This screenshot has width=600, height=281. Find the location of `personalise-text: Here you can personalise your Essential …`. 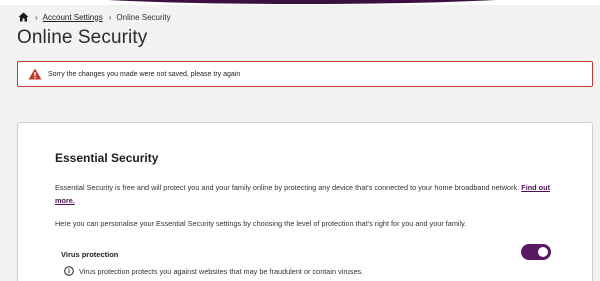

personalise-text: Here you can personalise your Essential … is located at coordinates (261, 223).